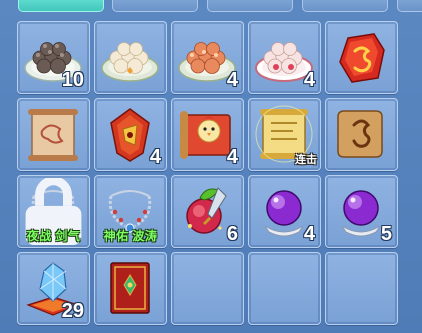  Describe the element at coordinates (130, 62) in the screenshot. I see `white-dumpling-plate-icon` at that location.